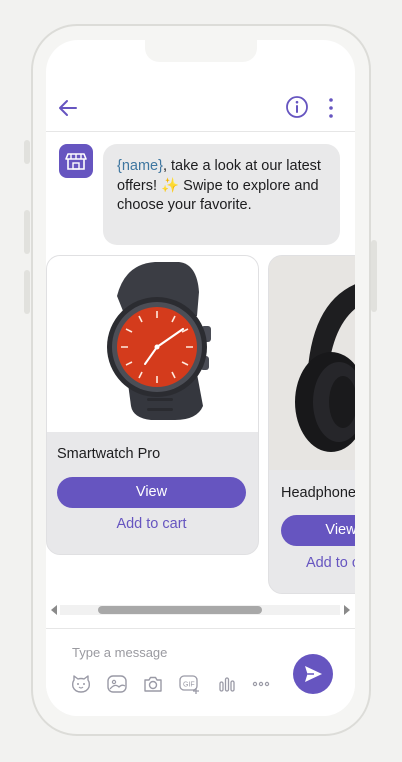 The width and height of the screenshot is (402, 762). What do you see at coordinates (81, 684) in the screenshot?
I see `emoji-icon` at bounding box center [81, 684].